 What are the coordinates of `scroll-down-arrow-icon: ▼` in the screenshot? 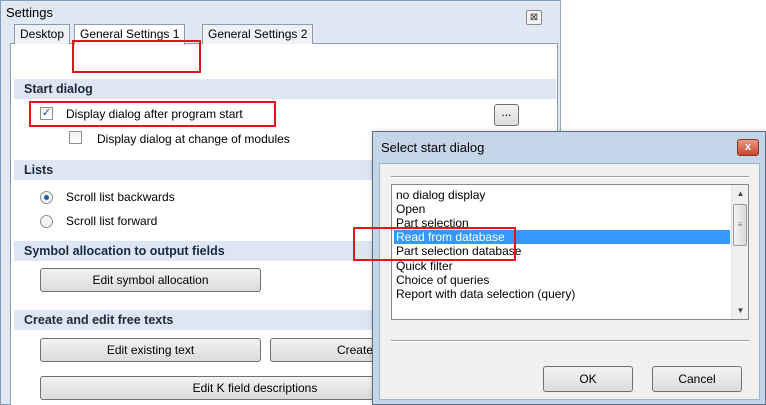 It's located at (740, 310).